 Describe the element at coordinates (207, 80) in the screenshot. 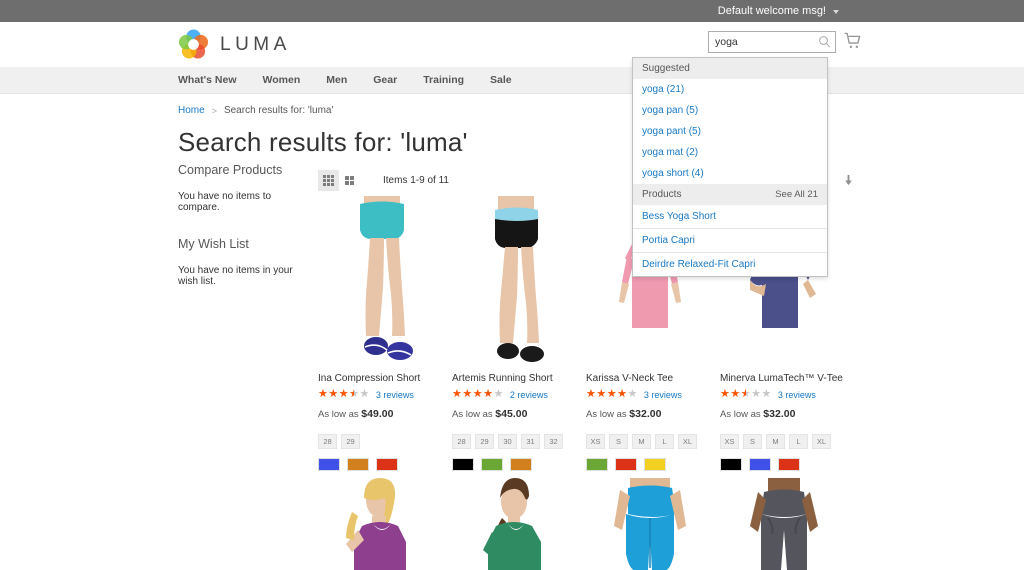

I see `nav-item-whats-new: What's New` at that location.